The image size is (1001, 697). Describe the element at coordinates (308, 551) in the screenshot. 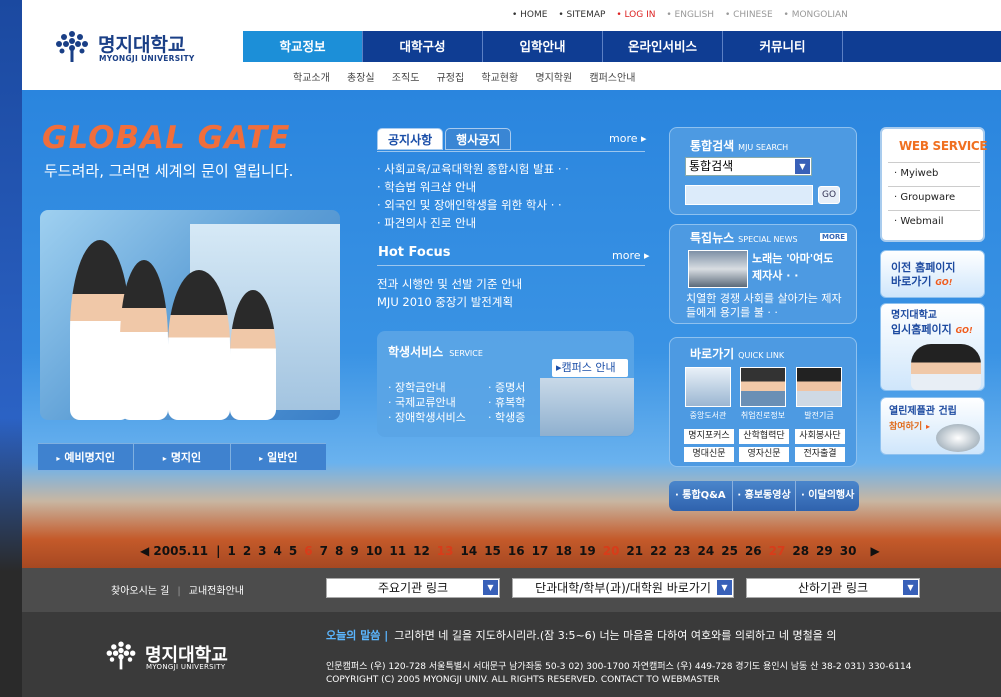

I see `calendar-day: 6` at that location.